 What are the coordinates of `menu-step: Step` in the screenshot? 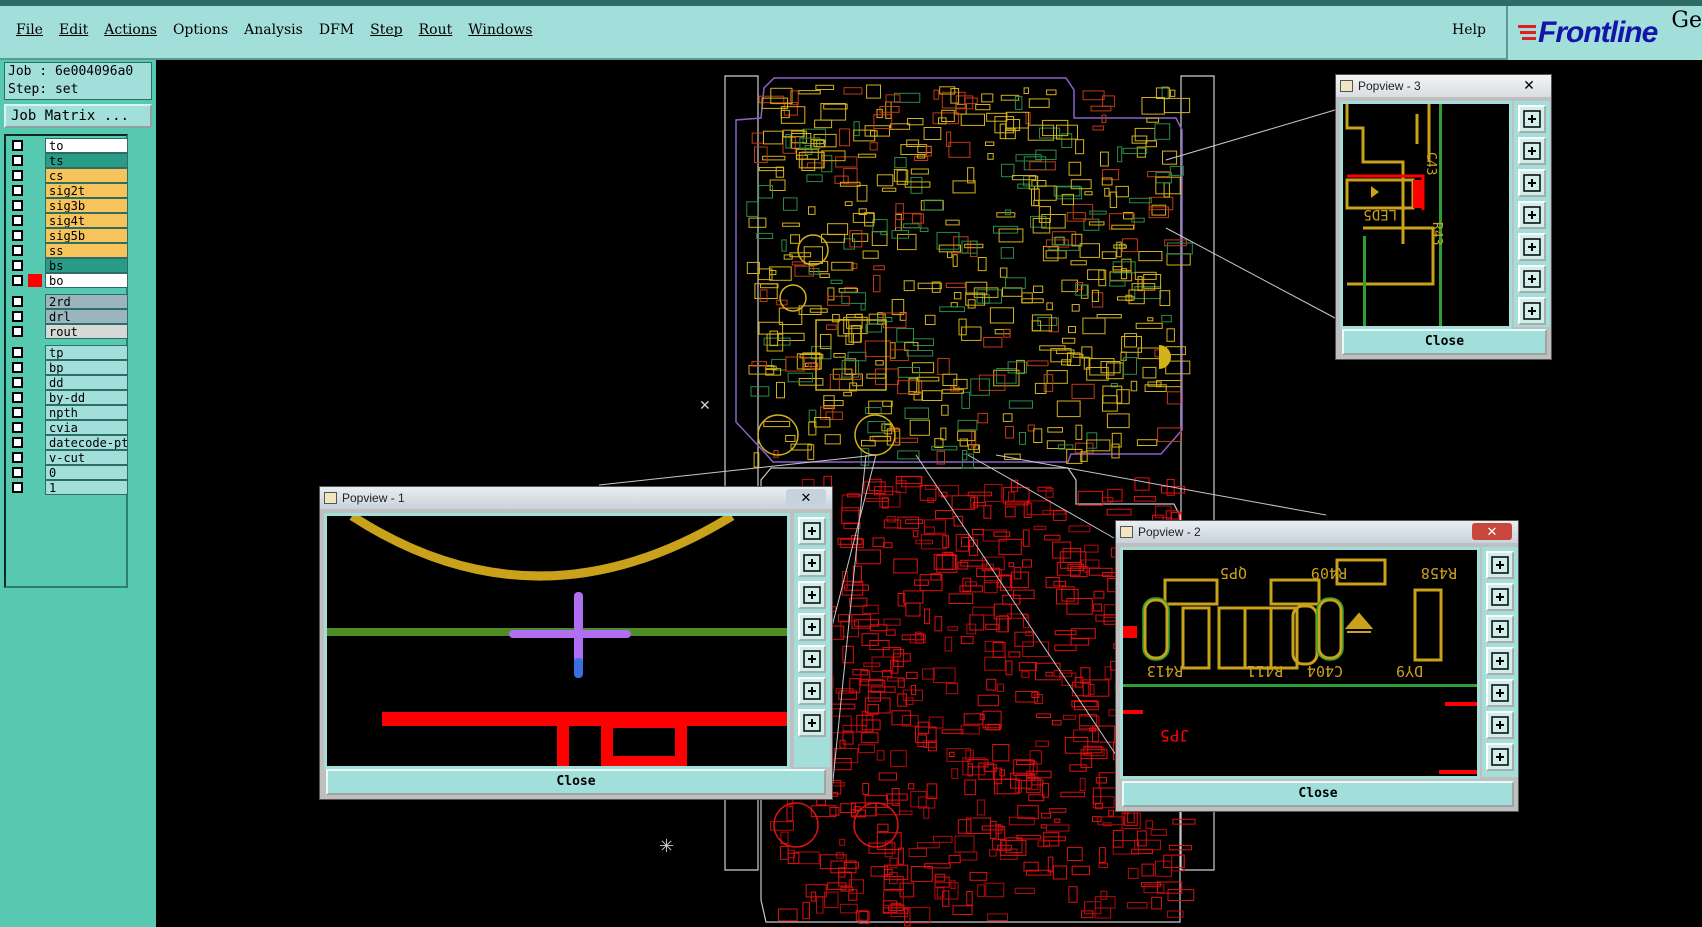 It's located at (386, 30).